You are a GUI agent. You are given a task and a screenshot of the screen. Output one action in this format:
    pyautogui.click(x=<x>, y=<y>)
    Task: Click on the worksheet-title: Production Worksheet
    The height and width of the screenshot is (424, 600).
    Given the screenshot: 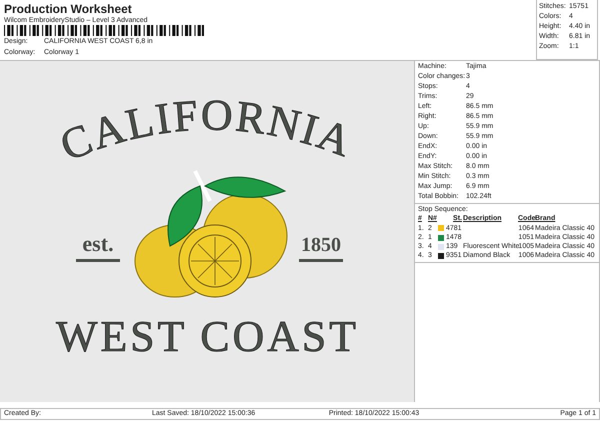 What is the action you would take?
    pyautogui.click(x=68, y=9)
    